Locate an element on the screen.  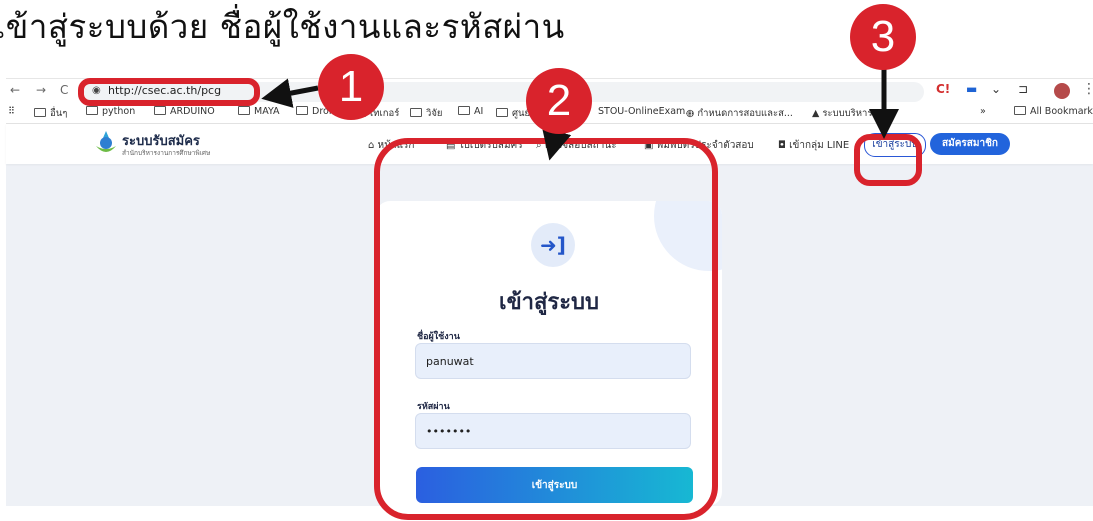
step-2-badge: 2 is located at coordinates (559, 101).